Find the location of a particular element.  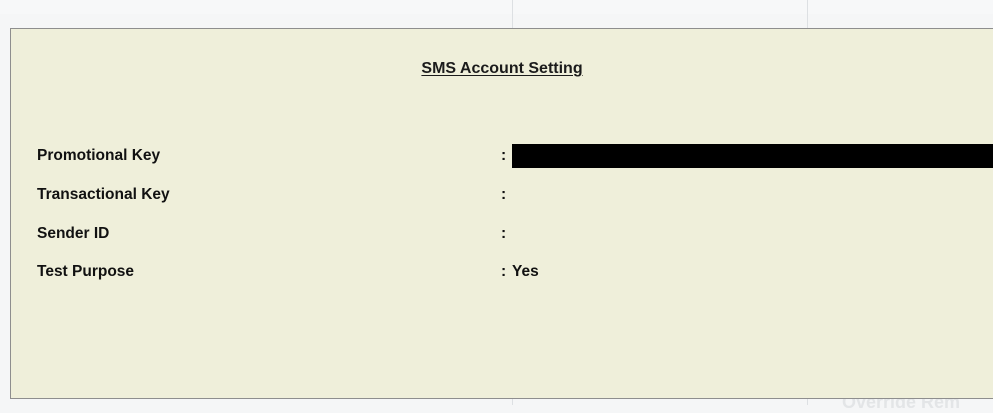

sender-id-label: Sender ID is located at coordinates (73, 233).